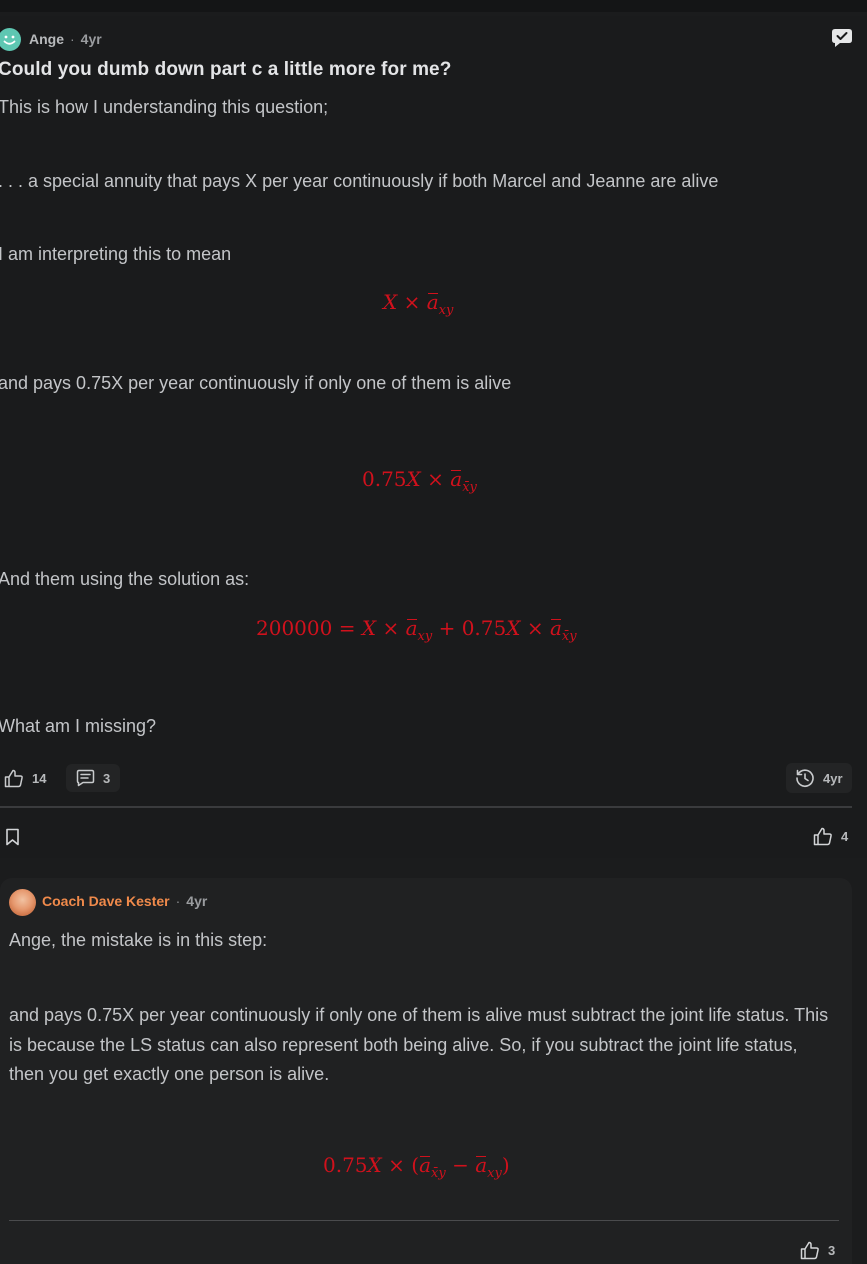  What do you see at coordinates (107, 778) in the screenshot?
I see `comment-count: 3` at bounding box center [107, 778].